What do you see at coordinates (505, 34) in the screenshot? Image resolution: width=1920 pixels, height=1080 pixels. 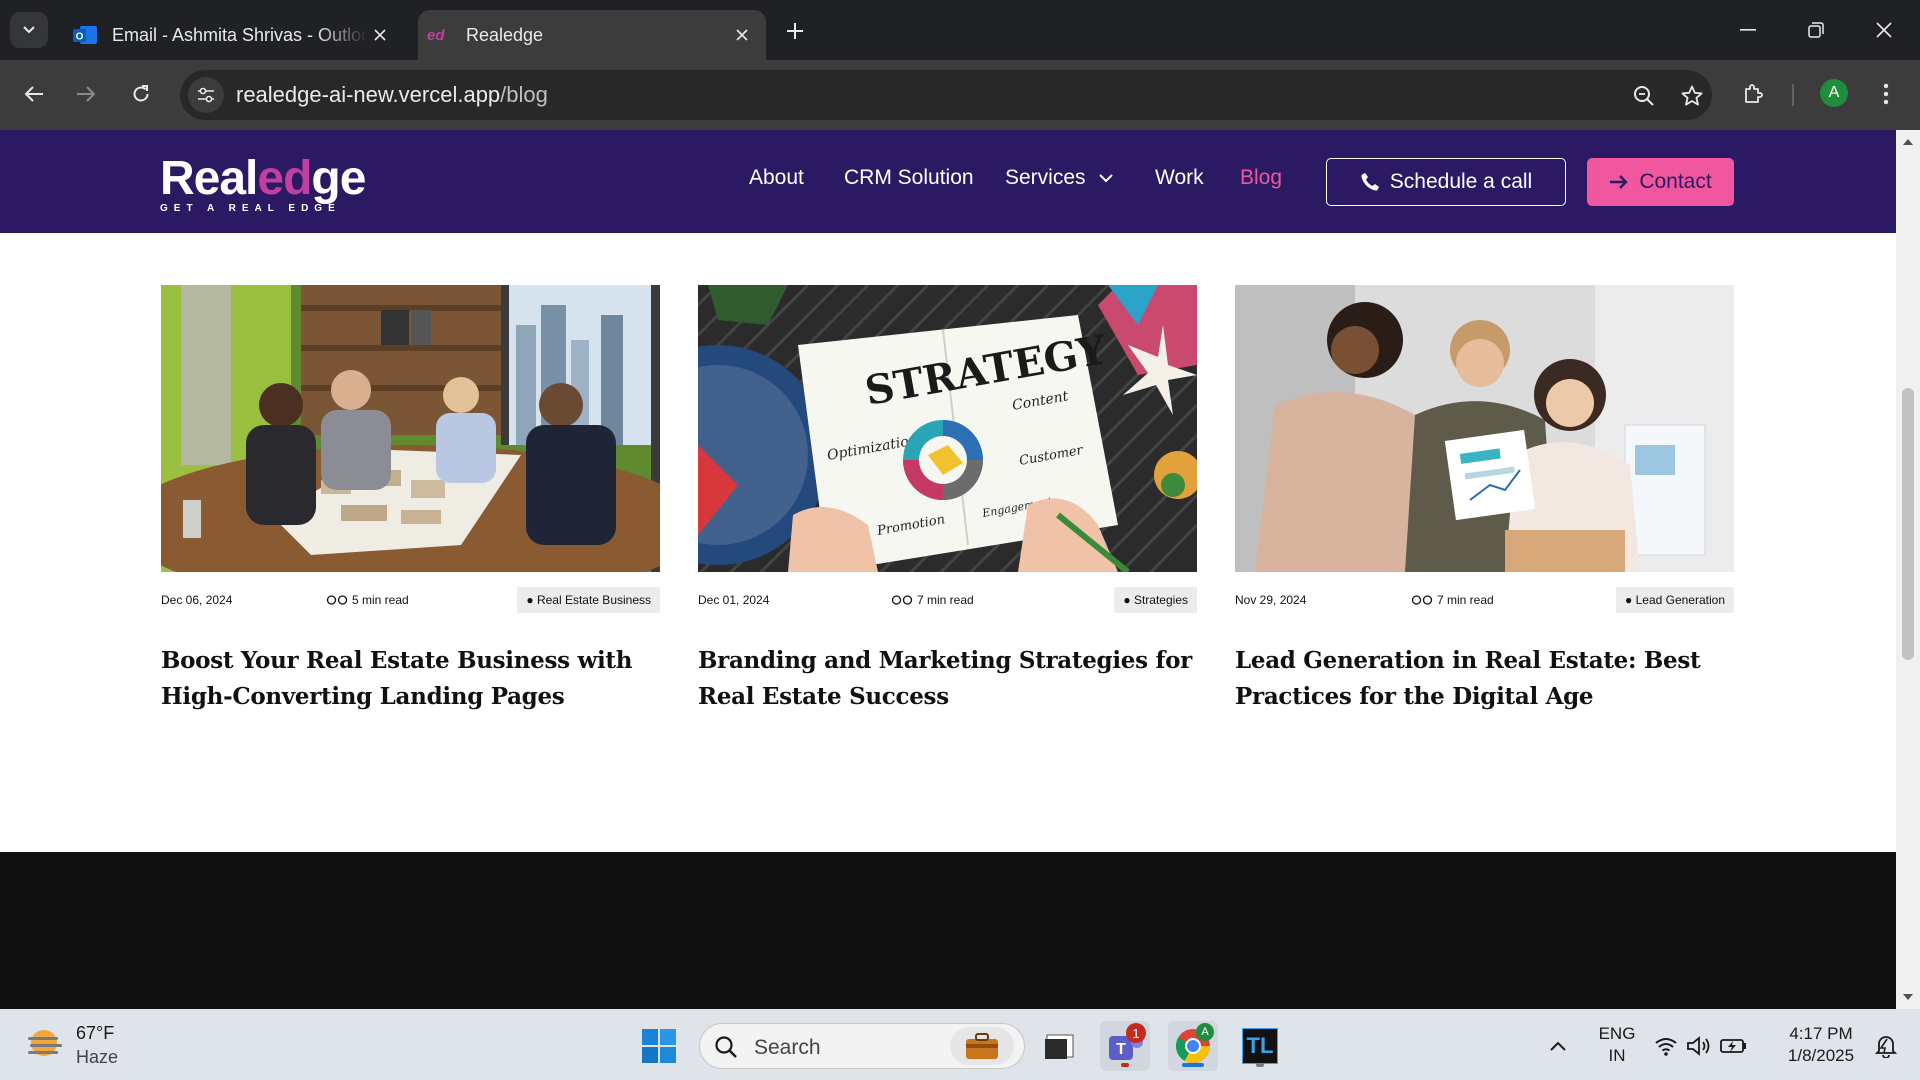 I see `tab-title: Realedge` at bounding box center [505, 34].